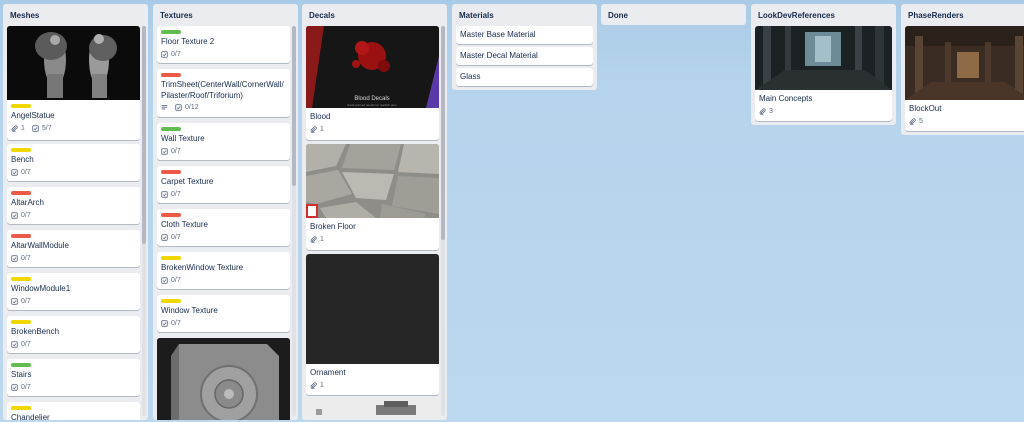  Describe the element at coordinates (223, 227) in the screenshot. I see `card-cloth-texture: Cloth Texture 0/7` at that location.